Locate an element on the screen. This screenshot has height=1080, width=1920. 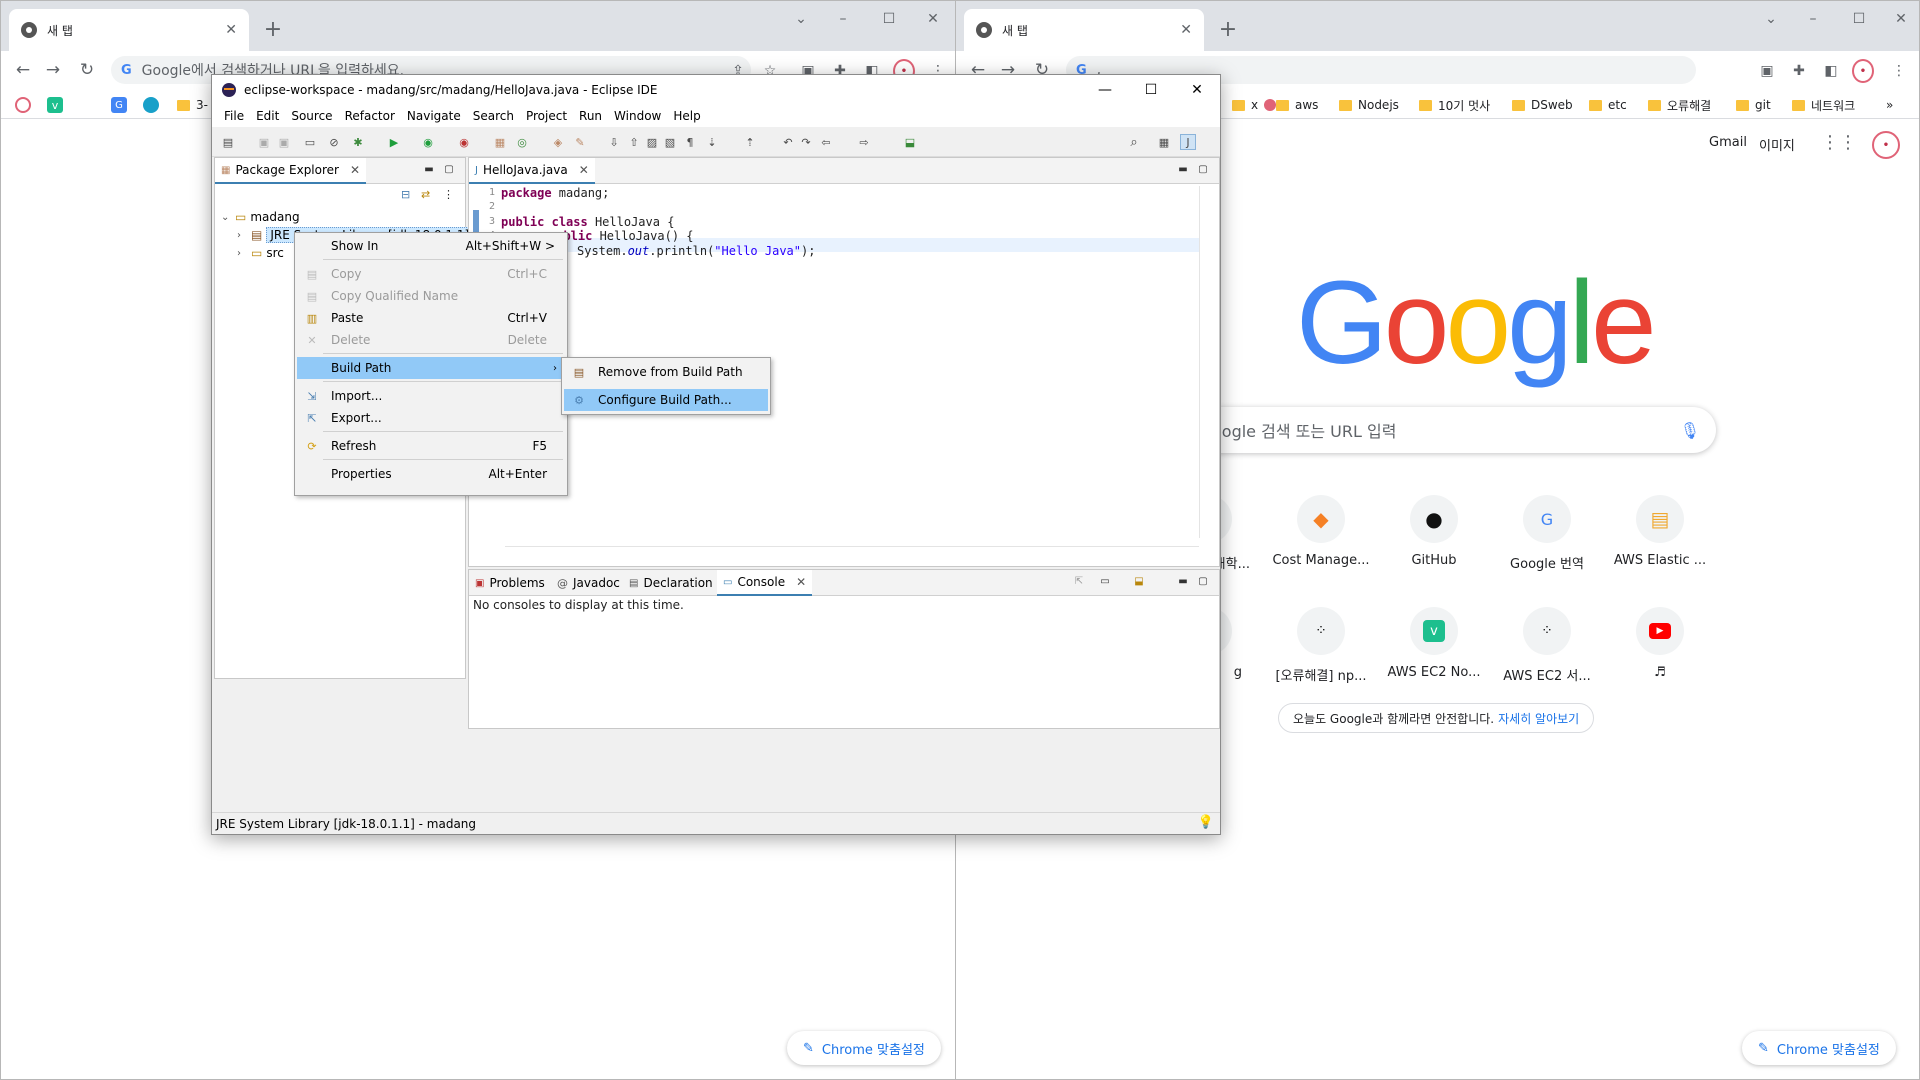
pin-editor-icon: ⬓ is located at coordinates (910, 142).